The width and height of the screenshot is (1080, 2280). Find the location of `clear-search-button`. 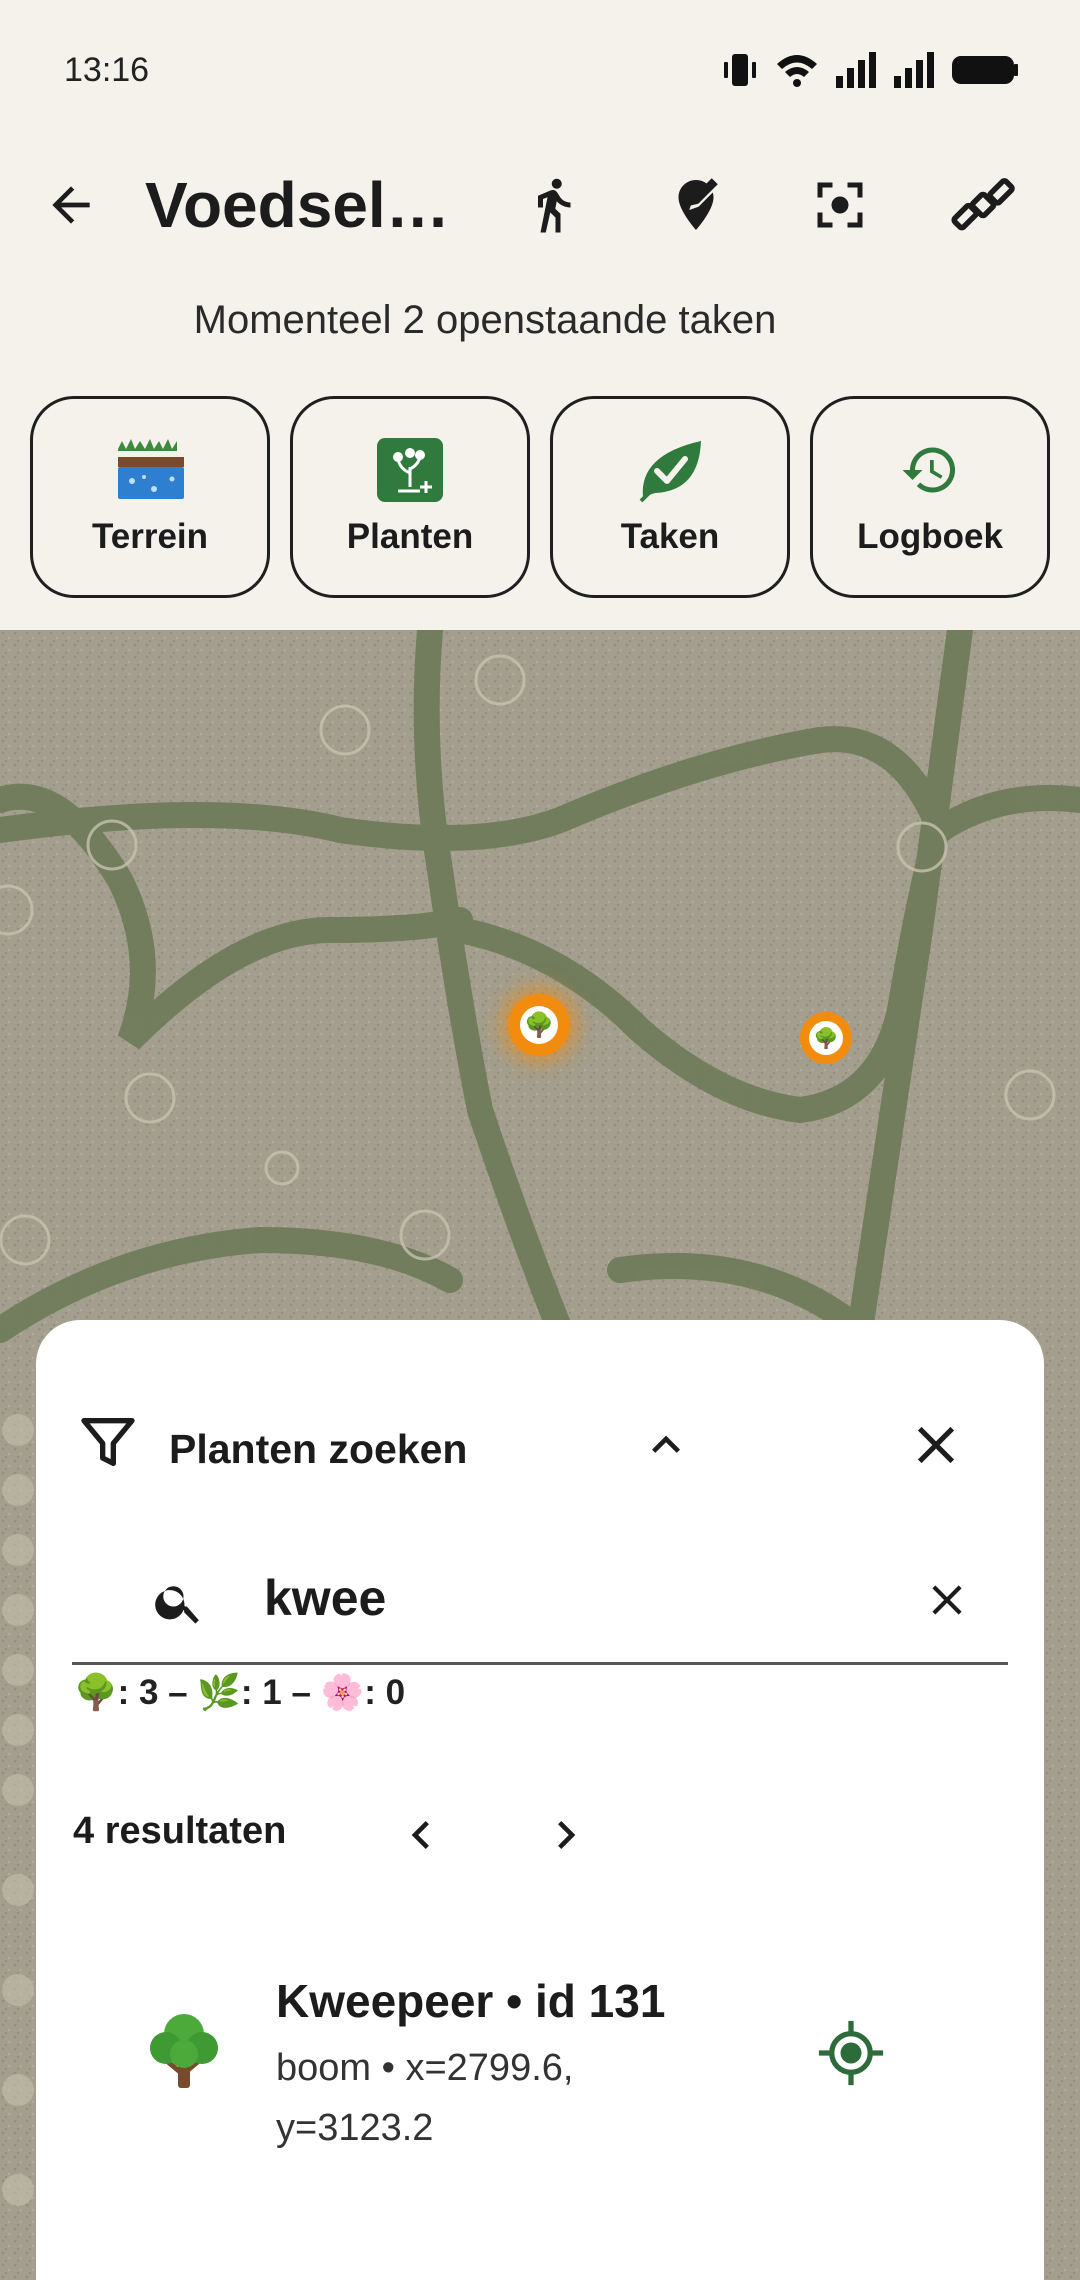

clear-search-button is located at coordinates (947, 1600).